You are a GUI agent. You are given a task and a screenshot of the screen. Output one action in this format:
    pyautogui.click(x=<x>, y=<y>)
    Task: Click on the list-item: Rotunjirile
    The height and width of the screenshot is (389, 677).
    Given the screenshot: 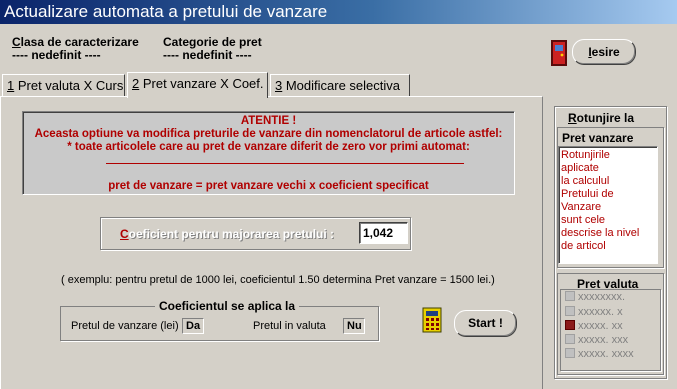 What is the action you would take?
    pyautogui.click(x=585, y=155)
    